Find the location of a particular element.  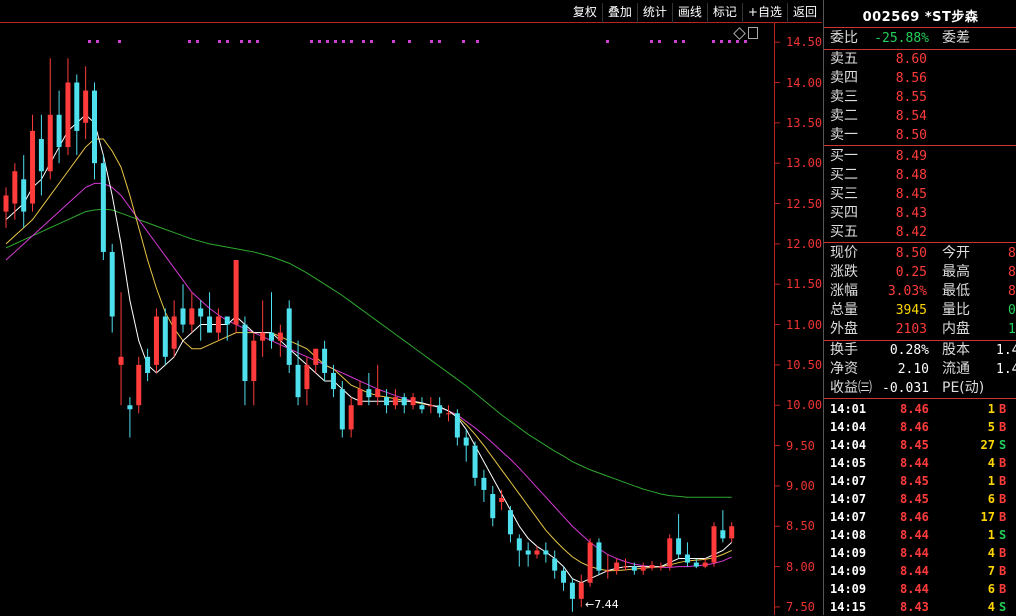

info-label: 净资 is located at coordinates (844, 369).